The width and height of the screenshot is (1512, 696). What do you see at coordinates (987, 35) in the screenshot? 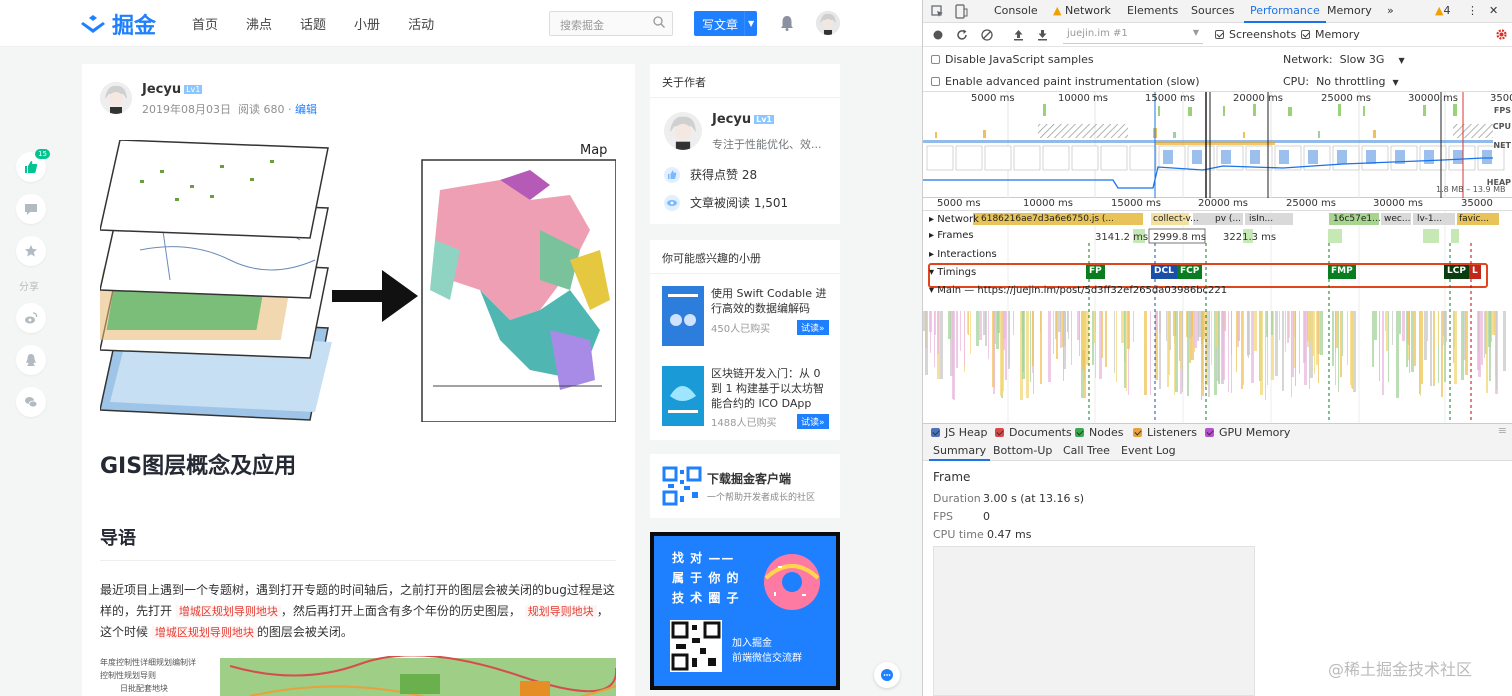
I see `clear-icon` at bounding box center [987, 35].